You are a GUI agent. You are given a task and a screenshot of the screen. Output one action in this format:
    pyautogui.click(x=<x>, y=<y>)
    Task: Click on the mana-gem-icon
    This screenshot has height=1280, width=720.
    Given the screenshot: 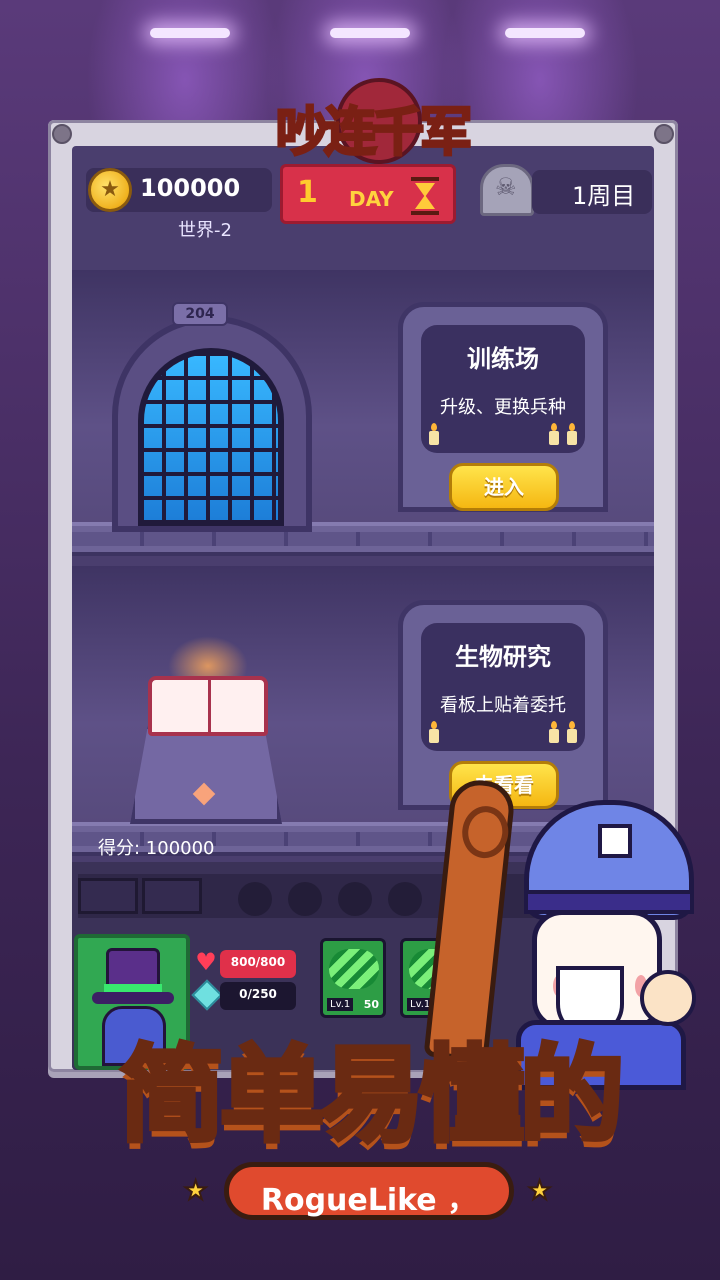 What is the action you would take?
    pyautogui.click(x=207, y=995)
    